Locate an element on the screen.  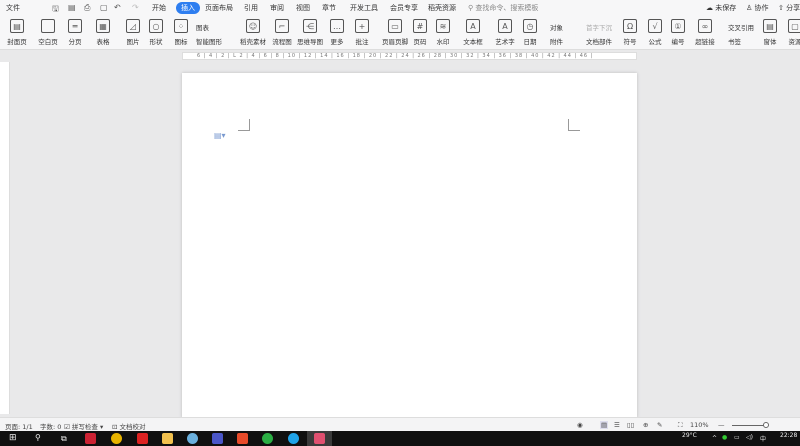
print-preview-icon: ▢ is located at coordinates (104, 7).